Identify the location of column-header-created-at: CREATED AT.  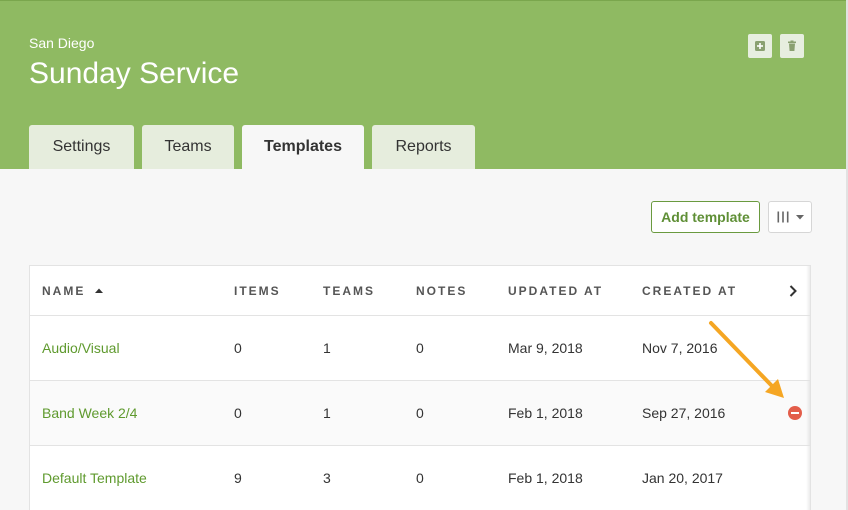
(689, 291).